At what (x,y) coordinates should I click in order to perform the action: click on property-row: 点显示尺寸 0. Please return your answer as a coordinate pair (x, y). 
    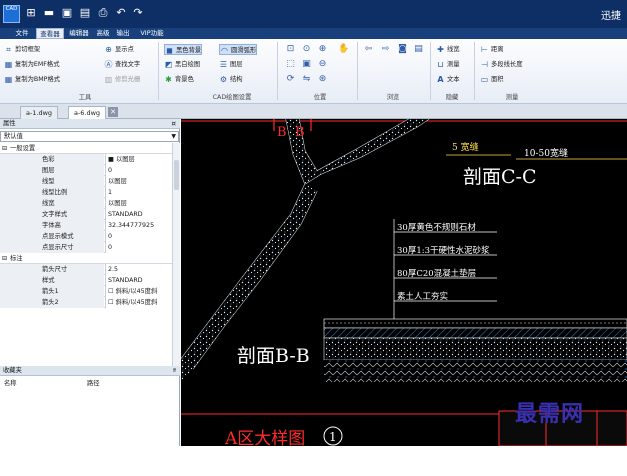
    Looking at the image, I should click on (86, 247).